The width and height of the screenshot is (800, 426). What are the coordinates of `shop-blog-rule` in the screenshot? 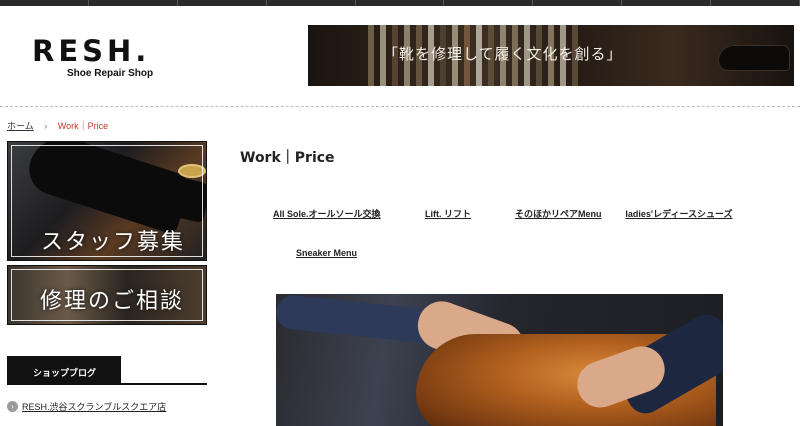 It's located at (107, 384).